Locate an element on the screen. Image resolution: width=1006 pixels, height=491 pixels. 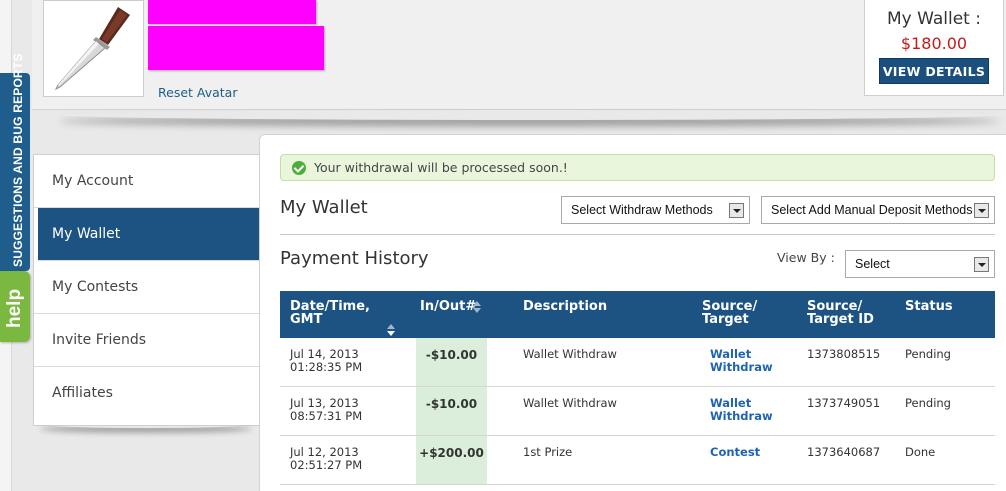
view-by-select-value: Select is located at coordinates (872, 264).